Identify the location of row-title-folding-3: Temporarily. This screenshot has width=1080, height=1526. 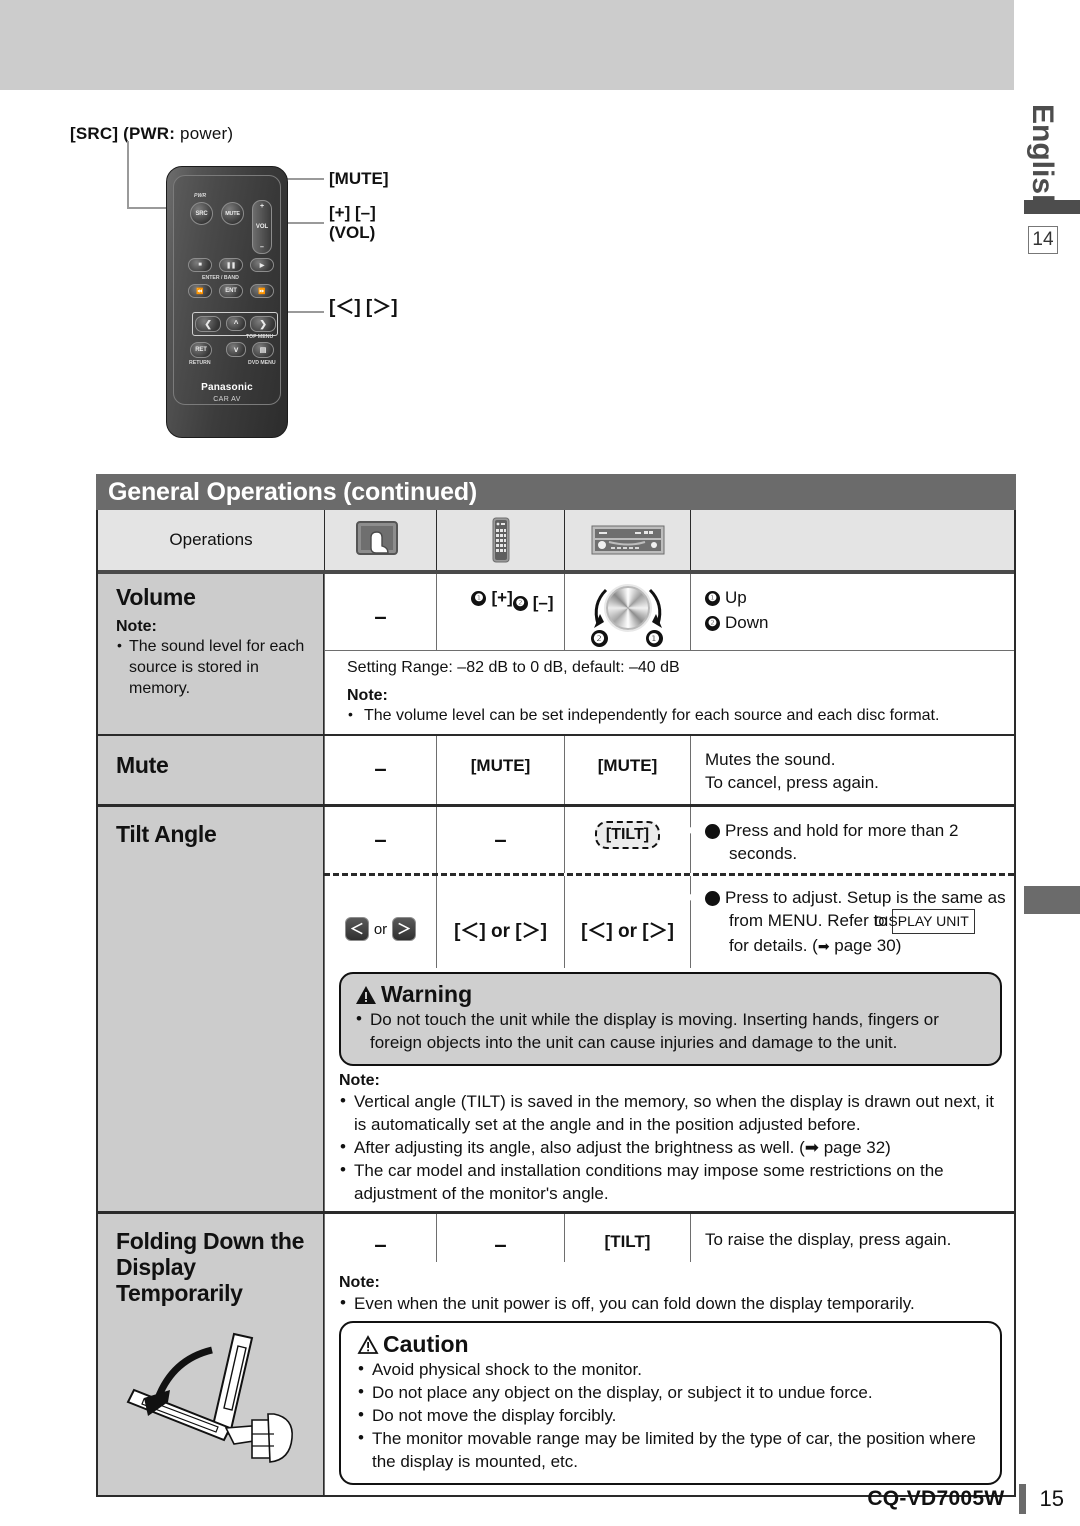
(179, 1293).